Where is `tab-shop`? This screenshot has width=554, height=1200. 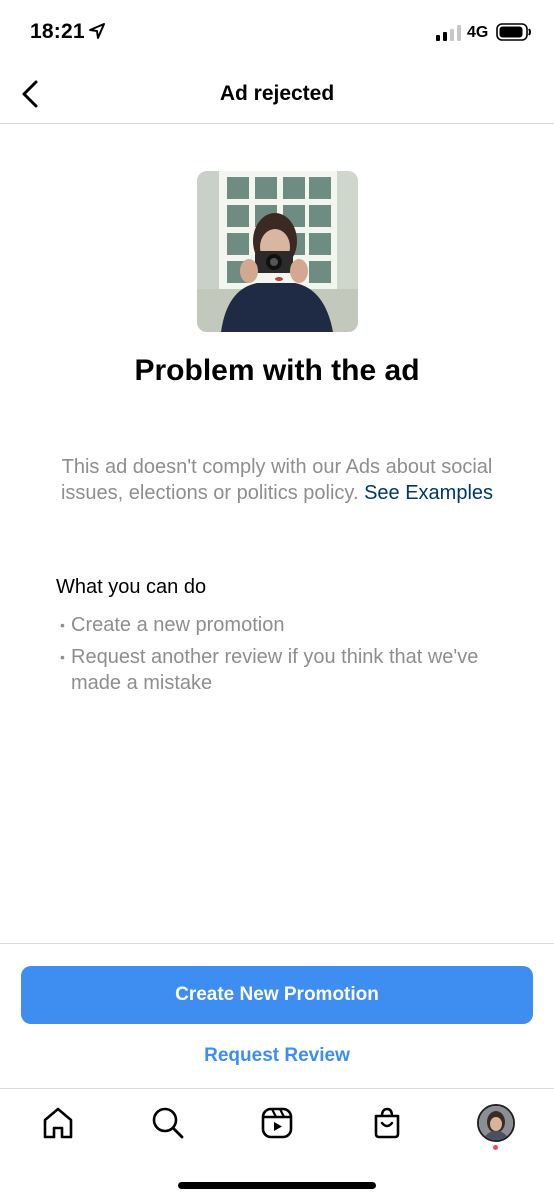
tab-shop is located at coordinates (387, 1123).